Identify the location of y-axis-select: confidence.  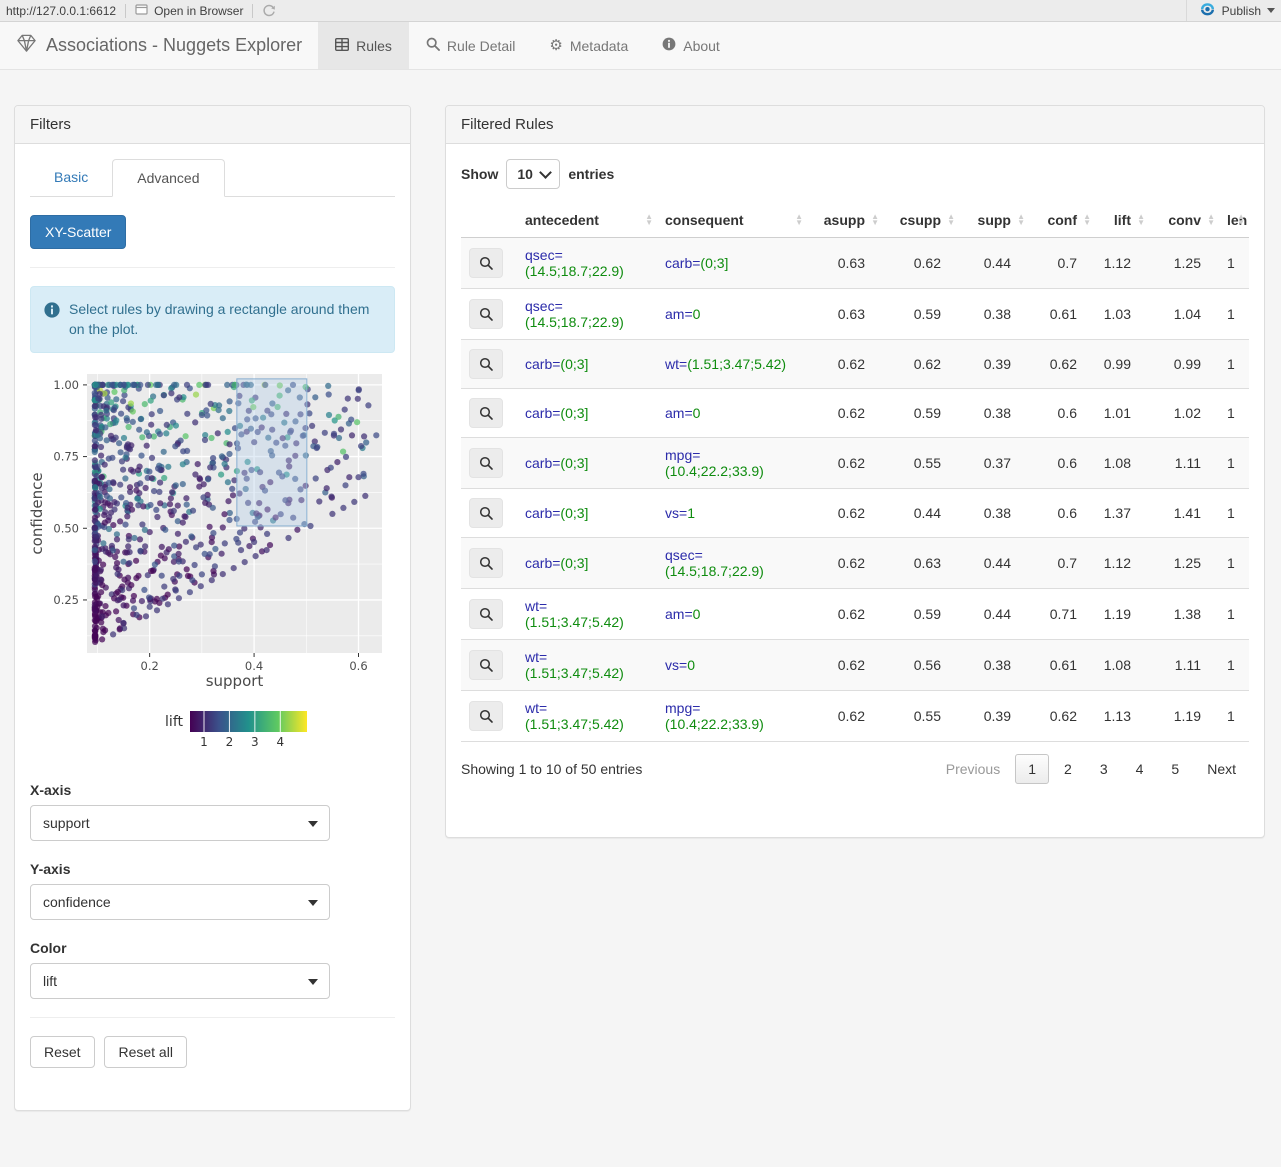
(180, 901).